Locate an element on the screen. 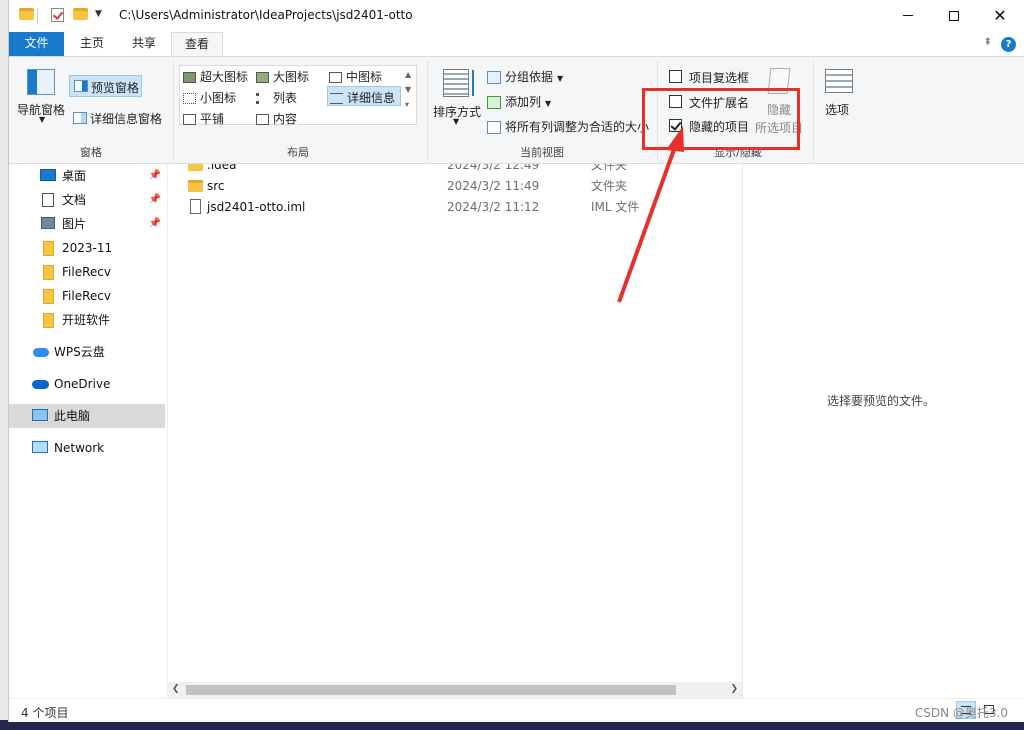  file-name: jsd2401-otto.iml is located at coordinates (256, 207).